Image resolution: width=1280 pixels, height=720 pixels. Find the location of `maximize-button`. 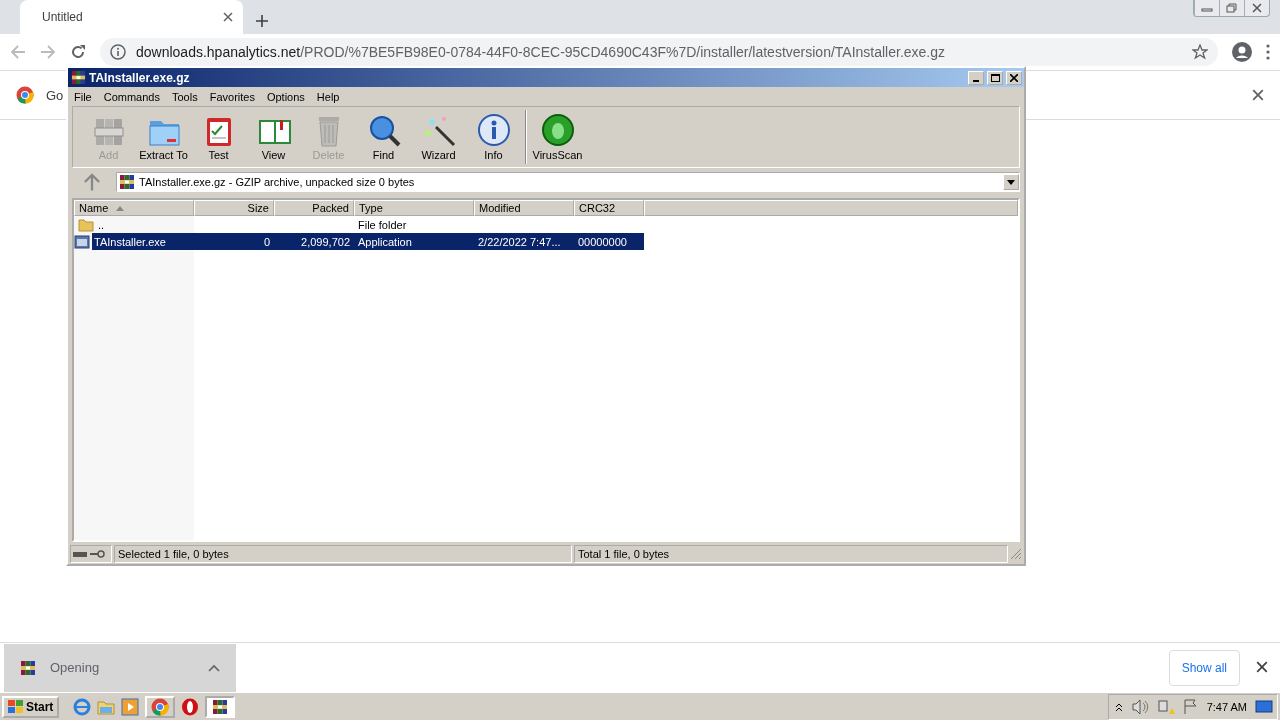

maximize-button is located at coordinates (995, 77).